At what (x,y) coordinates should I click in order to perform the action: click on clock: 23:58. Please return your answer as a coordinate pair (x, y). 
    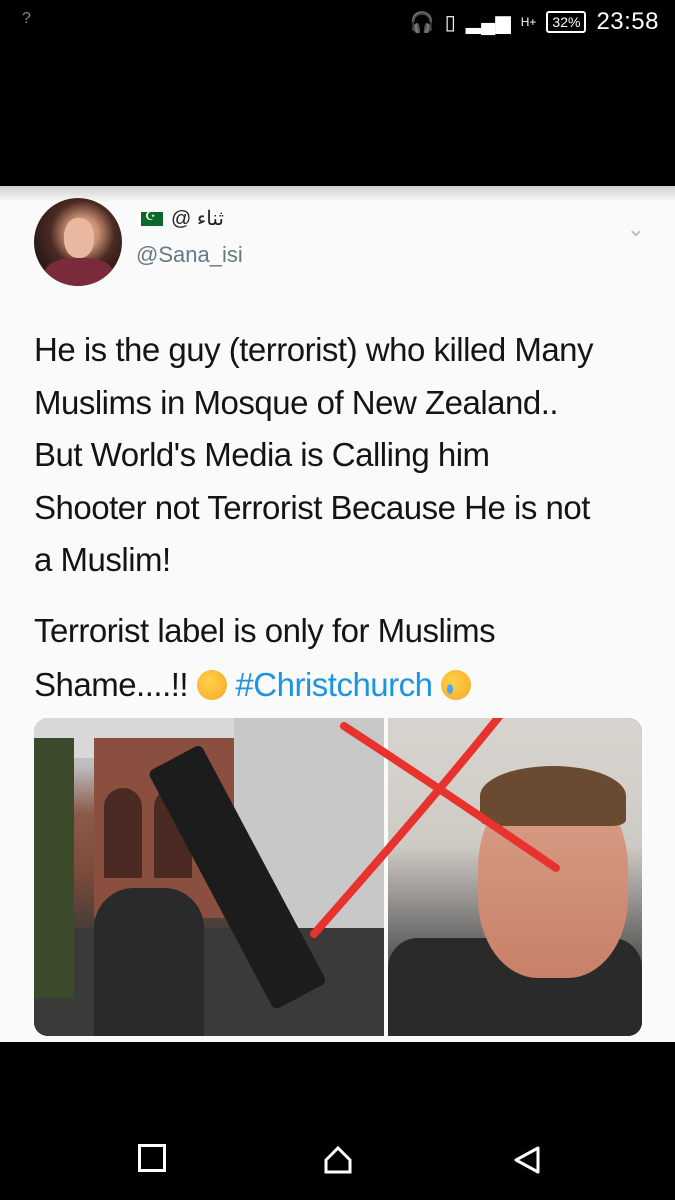
    Looking at the image, I should click on (627, 21).